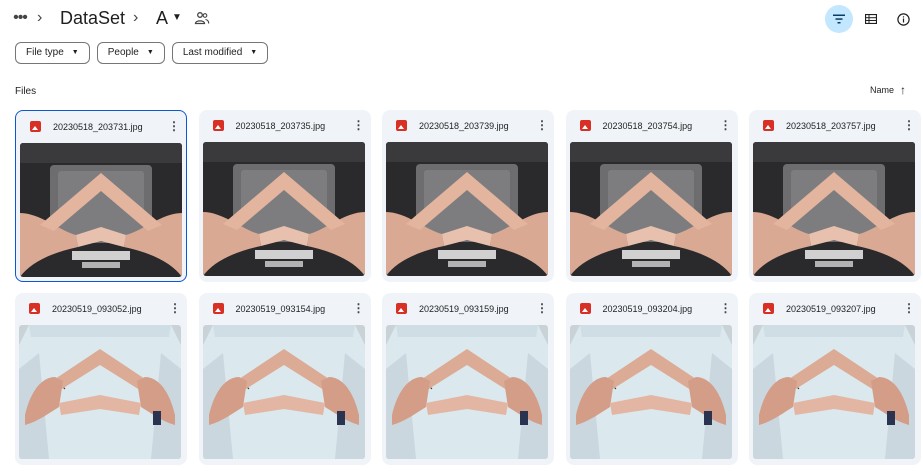 This screenshot has height=471, width=923. I want to click on file-name: 20230518_203739.jpg, so click(464, 126).